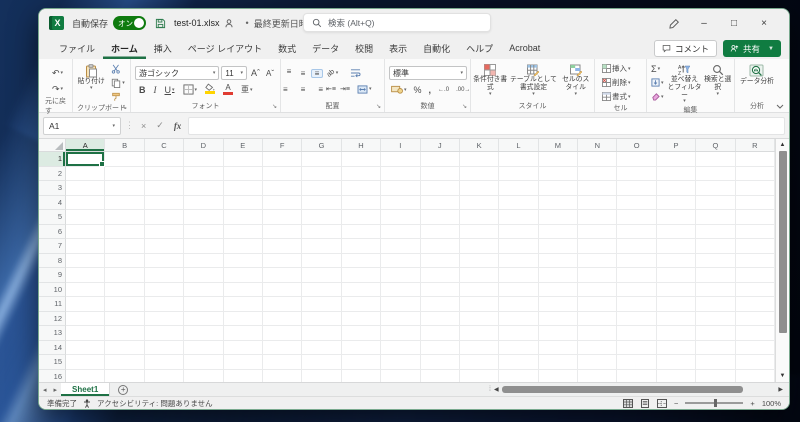 The image size is (800, 422). What do you see at coordinates (164, 275) in the screenshot?
I see `cell-C9` at bounding box center [164, 275].